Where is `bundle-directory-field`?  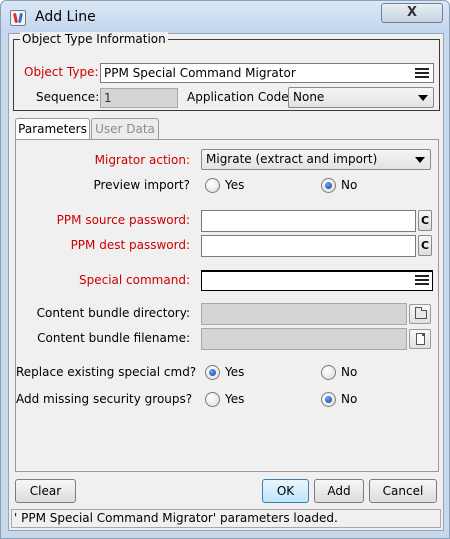 bundle-directory-field is located at coordinates (304, 314).